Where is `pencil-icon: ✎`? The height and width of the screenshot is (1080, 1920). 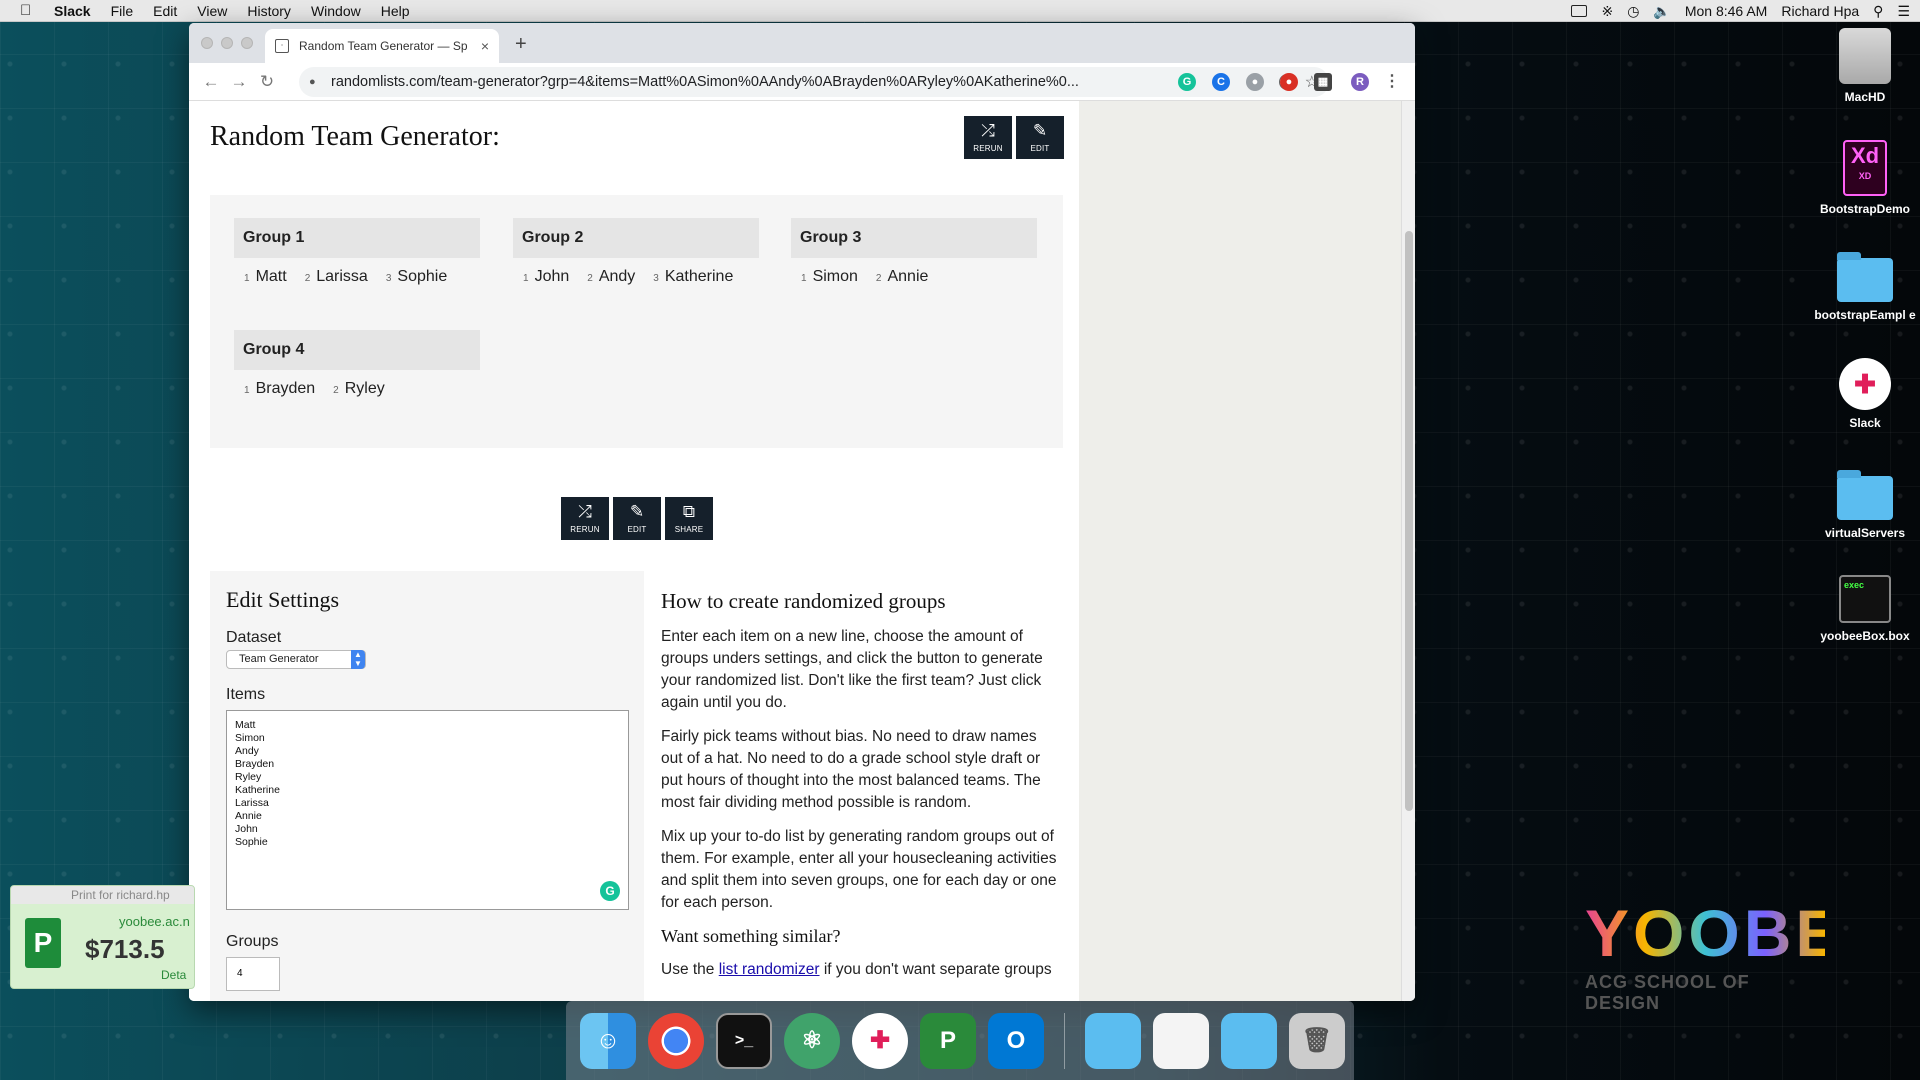
pencil-icon: ✎ is located at coordinates (637, 511).